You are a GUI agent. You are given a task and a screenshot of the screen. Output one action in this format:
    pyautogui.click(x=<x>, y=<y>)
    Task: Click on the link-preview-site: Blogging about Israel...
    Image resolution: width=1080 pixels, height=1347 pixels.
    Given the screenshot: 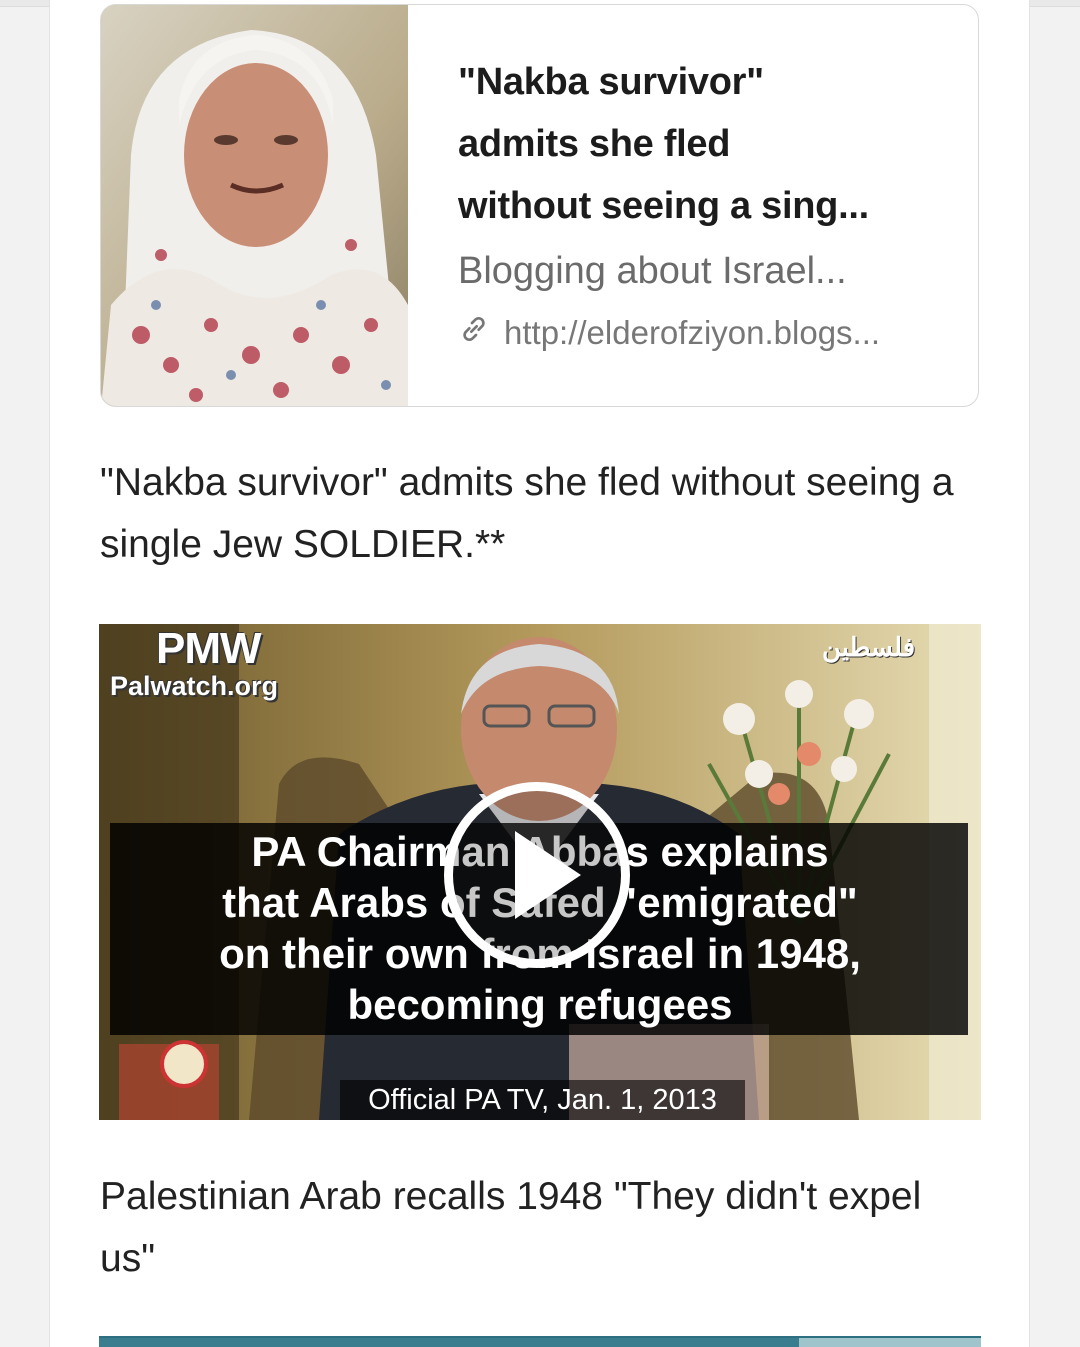 What is the action you would take?
    pyautogui.click(x=652, y=271)
    